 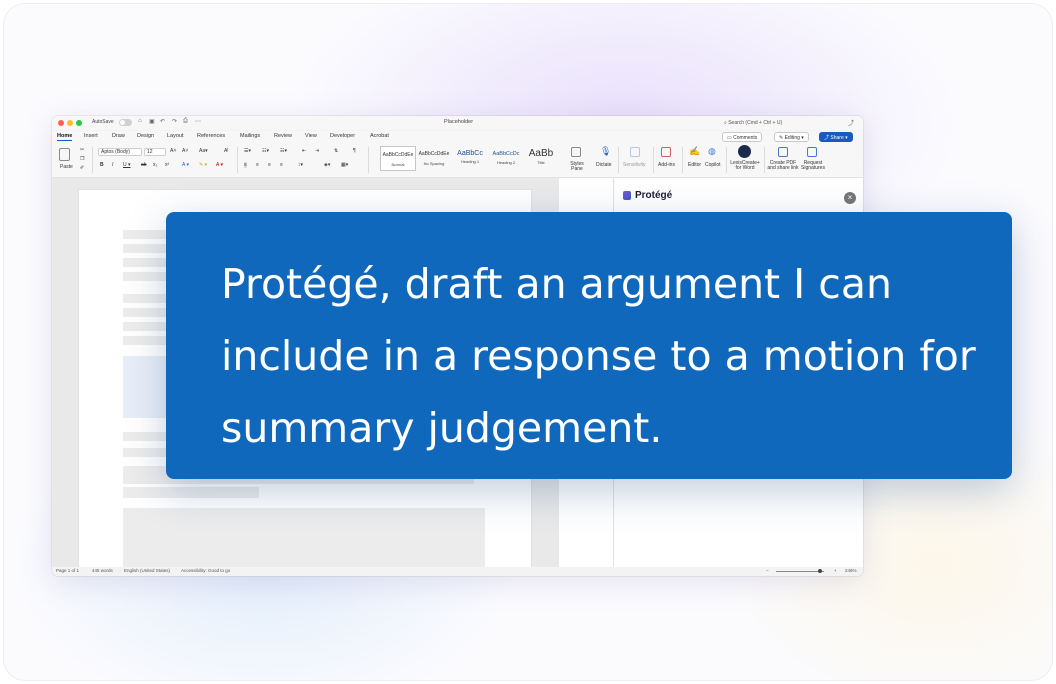 I want to click on dictate-label: Dictate, so click(x=604, y=165).